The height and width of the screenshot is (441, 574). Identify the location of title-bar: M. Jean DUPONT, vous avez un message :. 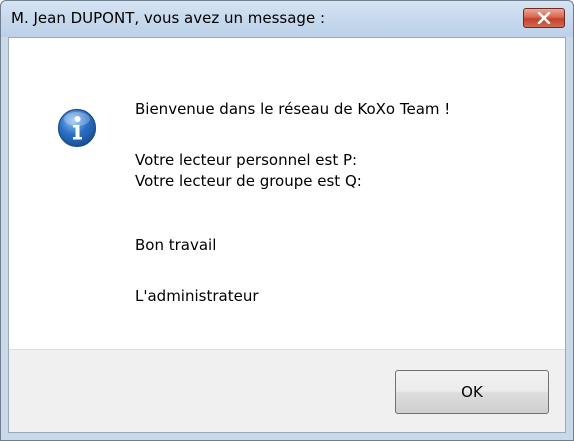
(287, 19).